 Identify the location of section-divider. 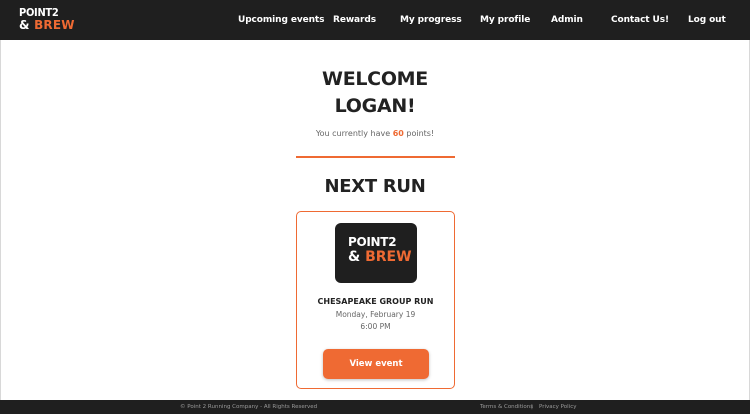
(375, 157).